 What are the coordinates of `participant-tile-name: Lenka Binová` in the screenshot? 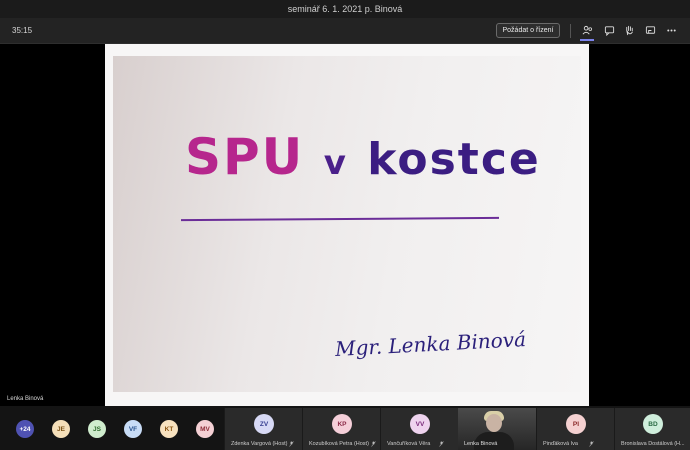 It's located at (481, 444).